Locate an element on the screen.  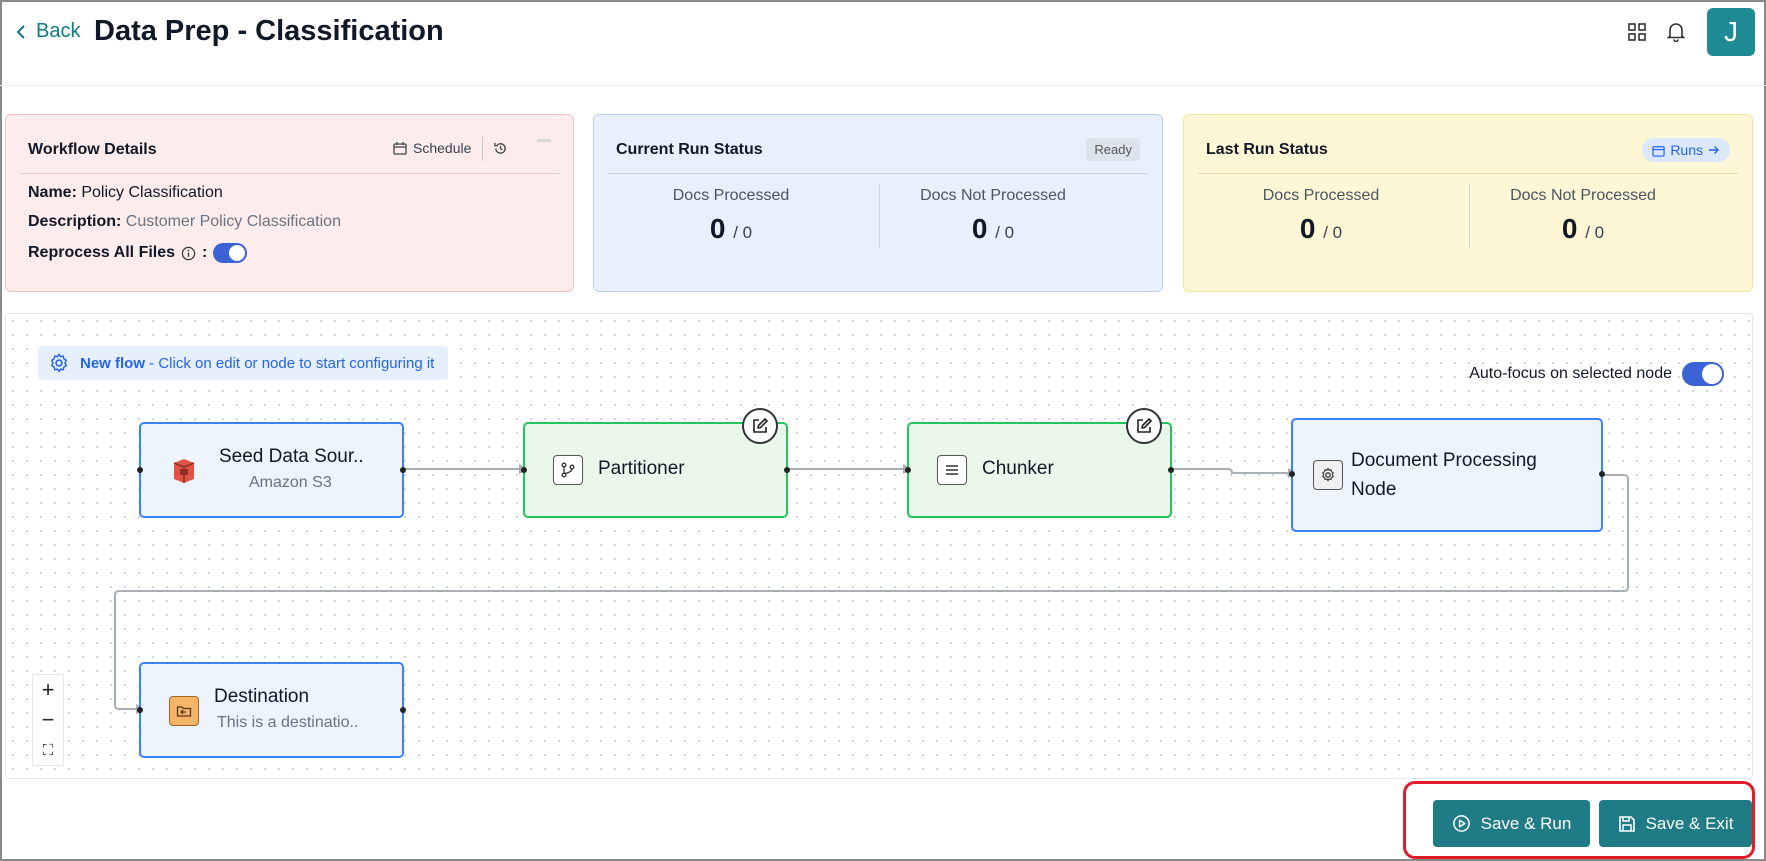
runs-button: Runs is located at coordinates (1686, 150).